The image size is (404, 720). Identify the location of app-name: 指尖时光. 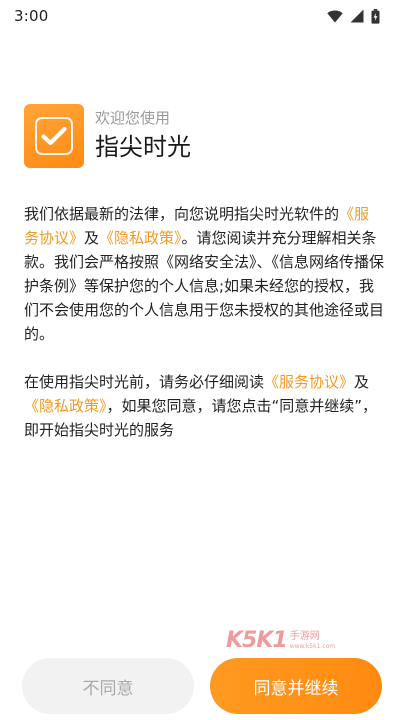
(143, 147).